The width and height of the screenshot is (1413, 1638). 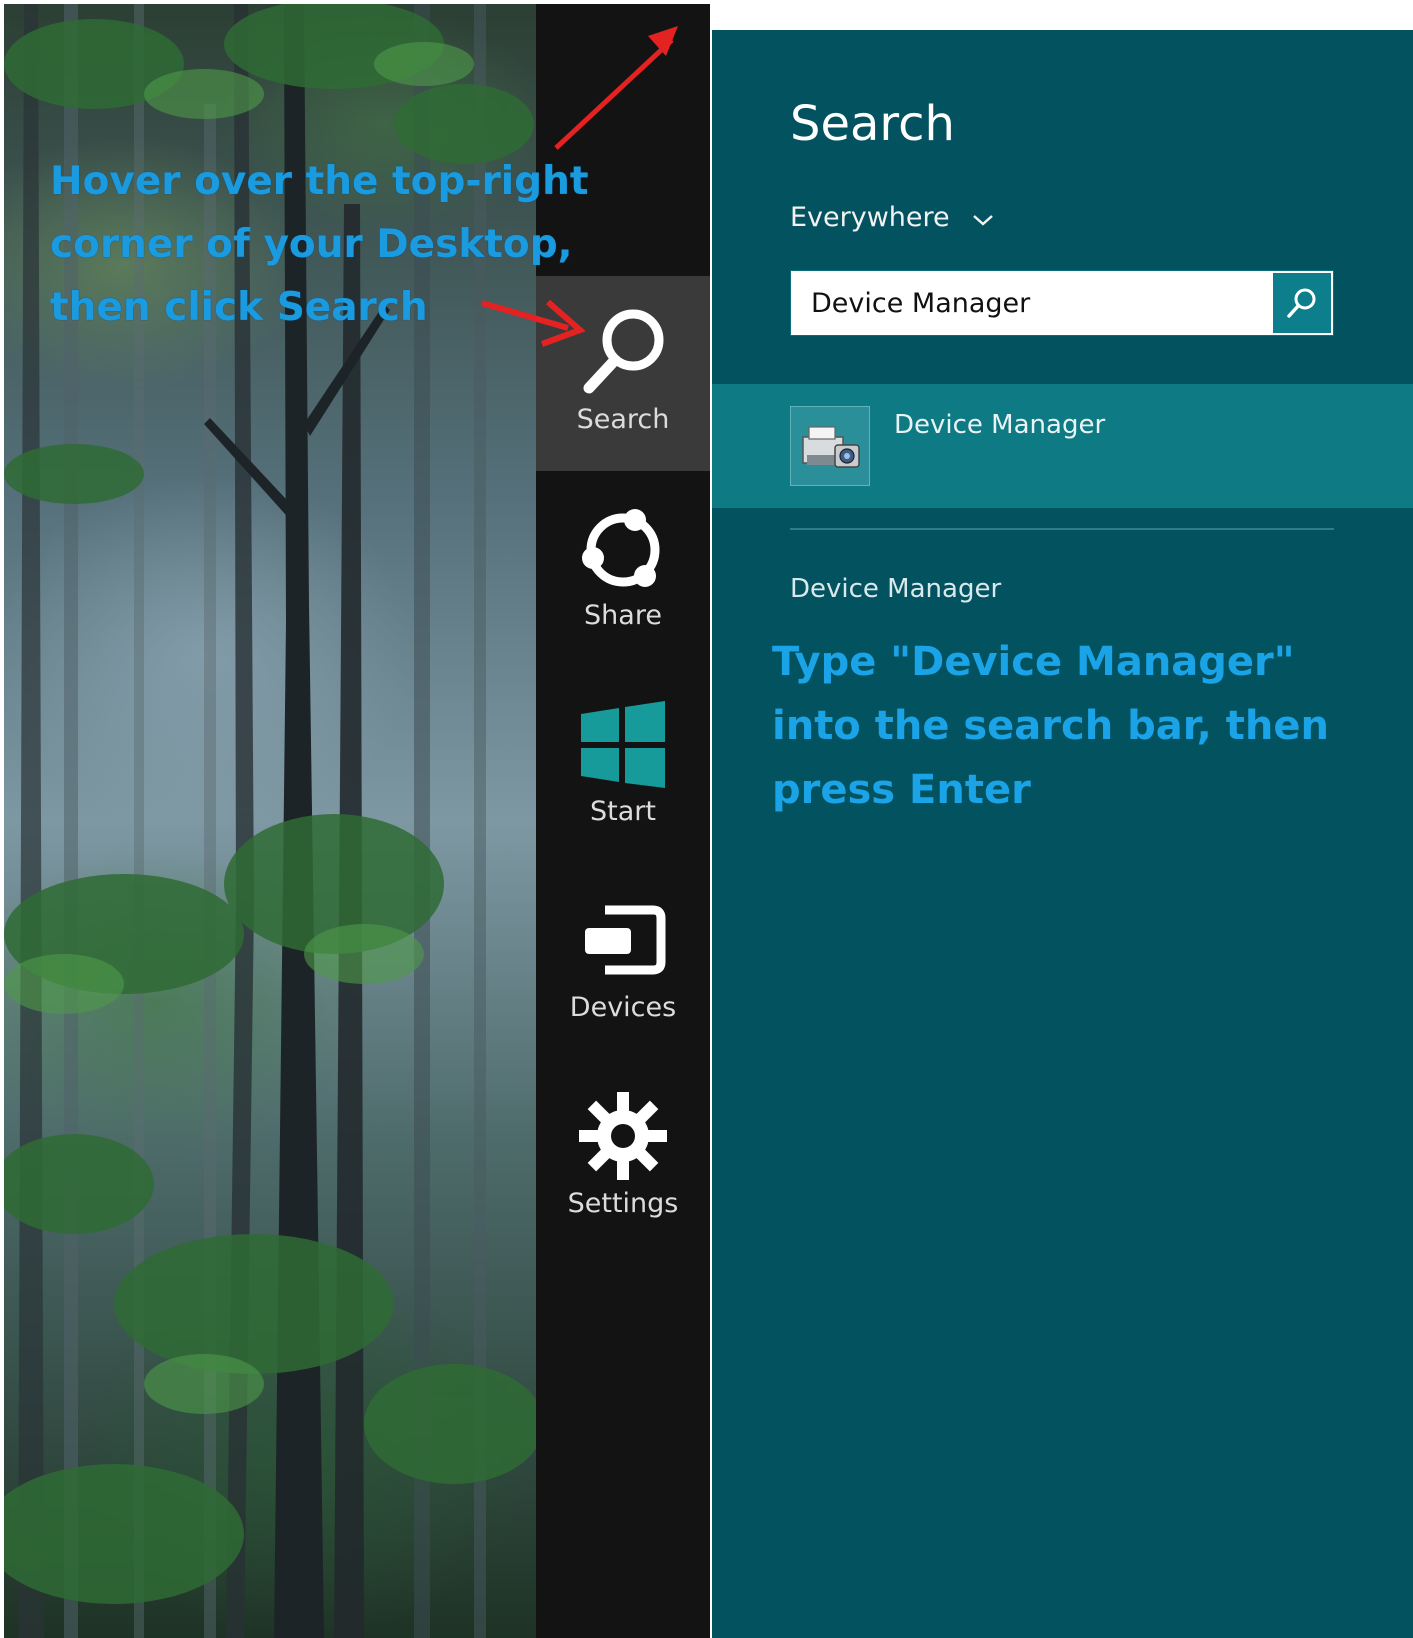 What do you see at coordinates (623, 548) in the screenshot?
I see `share-icon` at bounding box center [623, 548].